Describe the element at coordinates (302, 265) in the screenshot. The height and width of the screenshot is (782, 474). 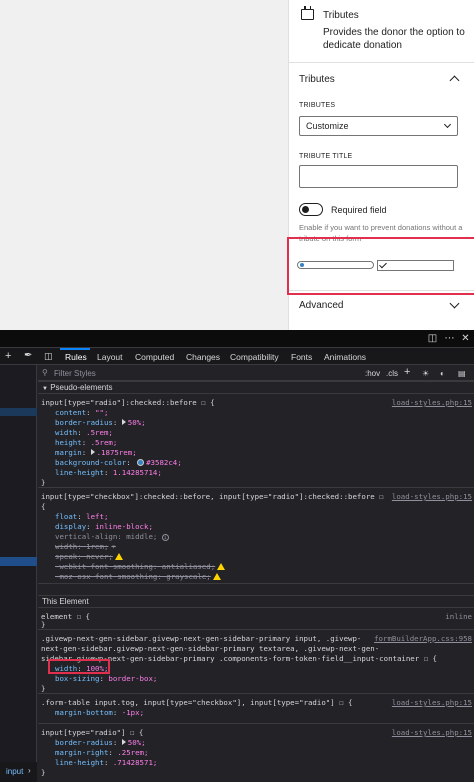
I see `radio-dot` at that location.